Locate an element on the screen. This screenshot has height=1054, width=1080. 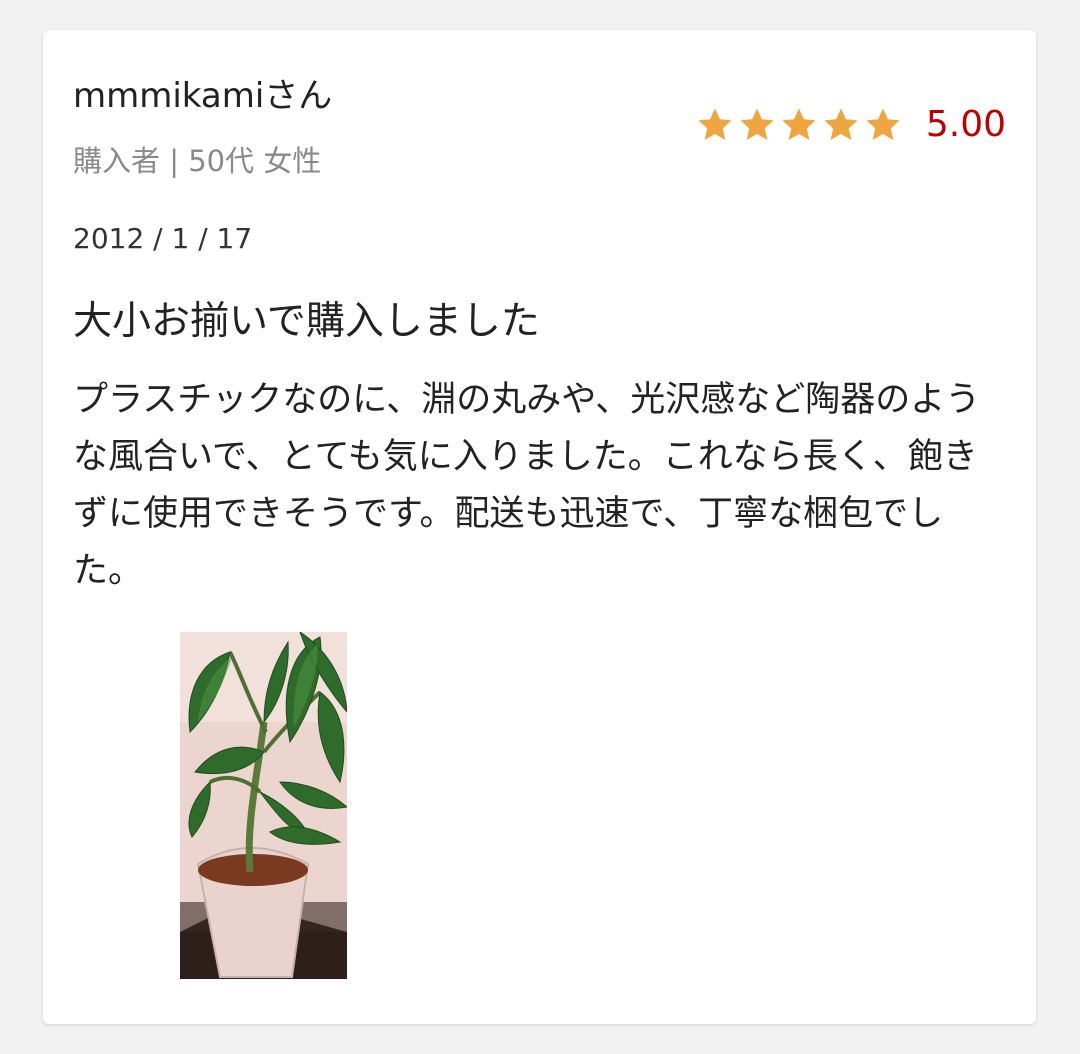
rating-score: 5.00 is located at coordinates (965, 124).